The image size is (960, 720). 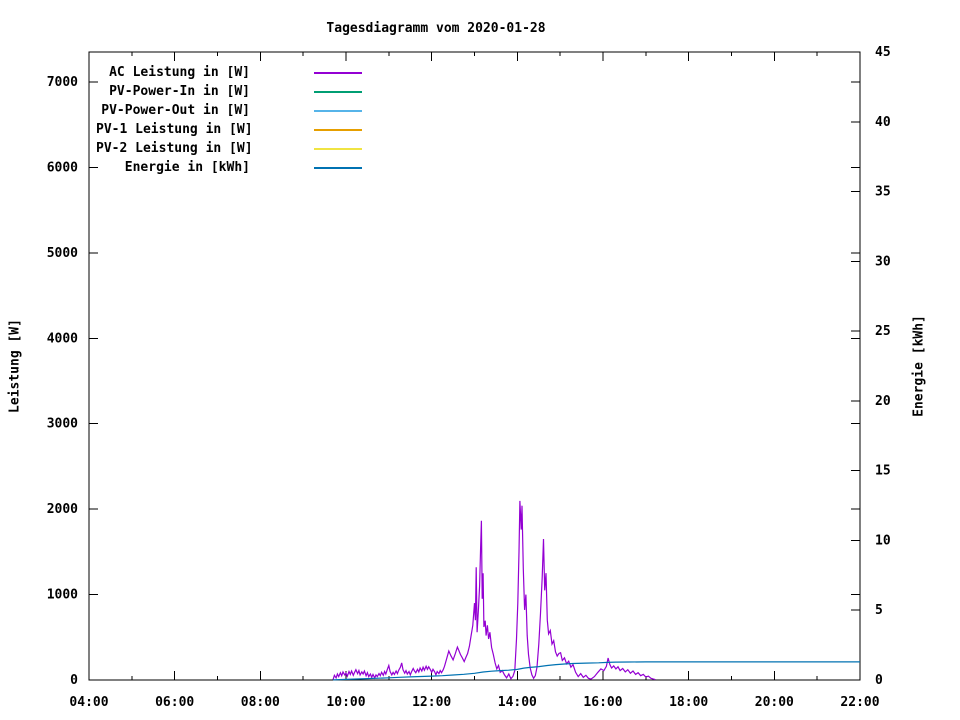 I want to click on y-tick-label: 3000, so click(x=62, y=424).